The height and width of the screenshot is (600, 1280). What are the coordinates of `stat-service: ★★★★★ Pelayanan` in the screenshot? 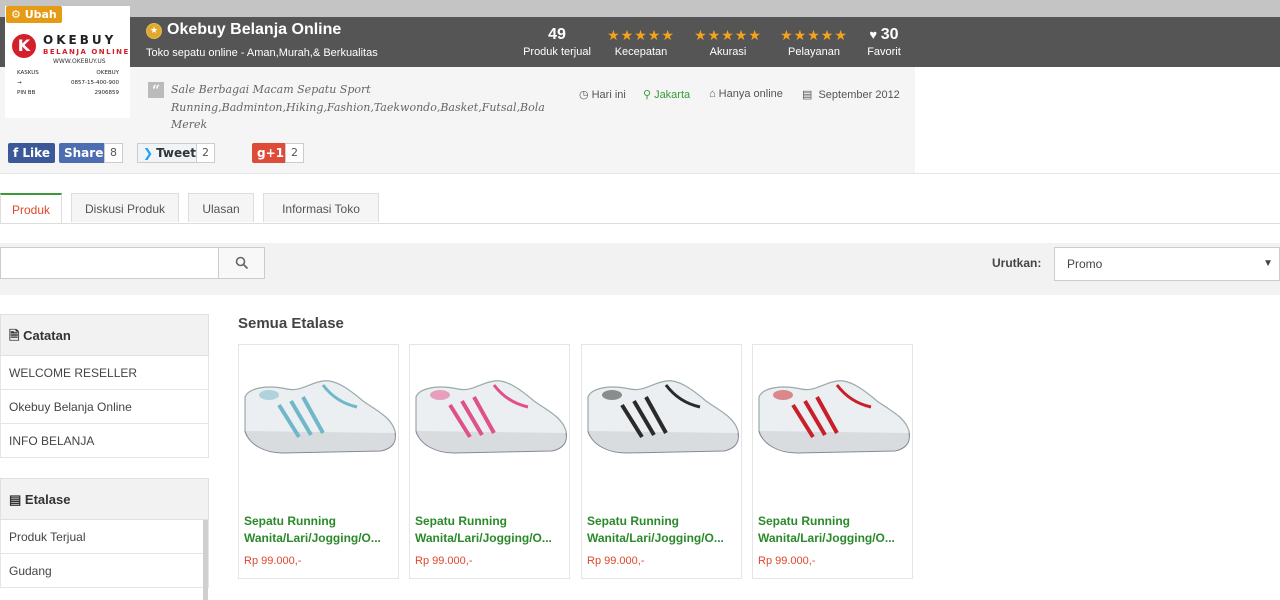 It's located at (814, 42).